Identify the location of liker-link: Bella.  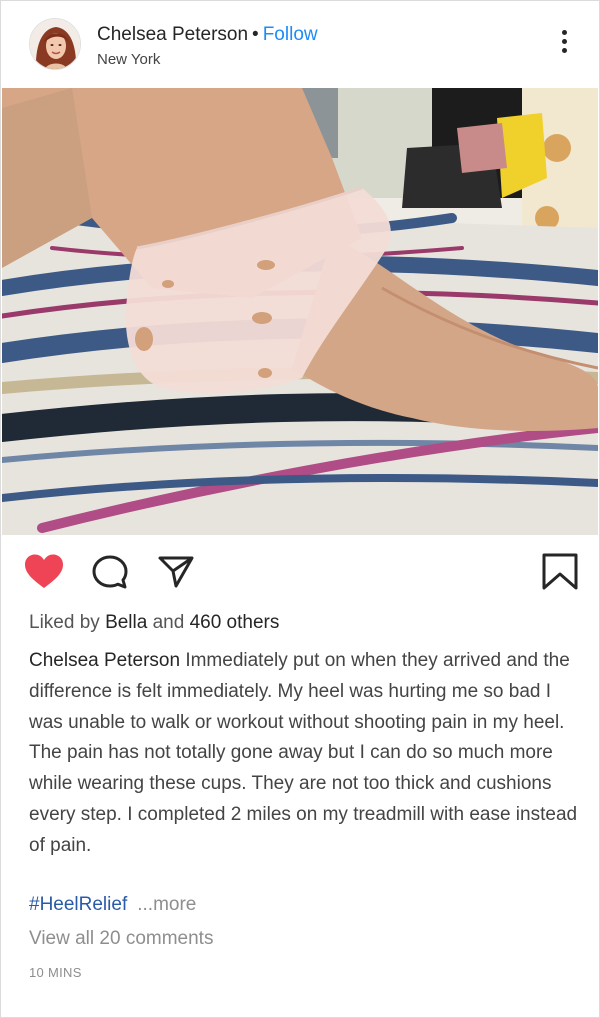
(126, 622).